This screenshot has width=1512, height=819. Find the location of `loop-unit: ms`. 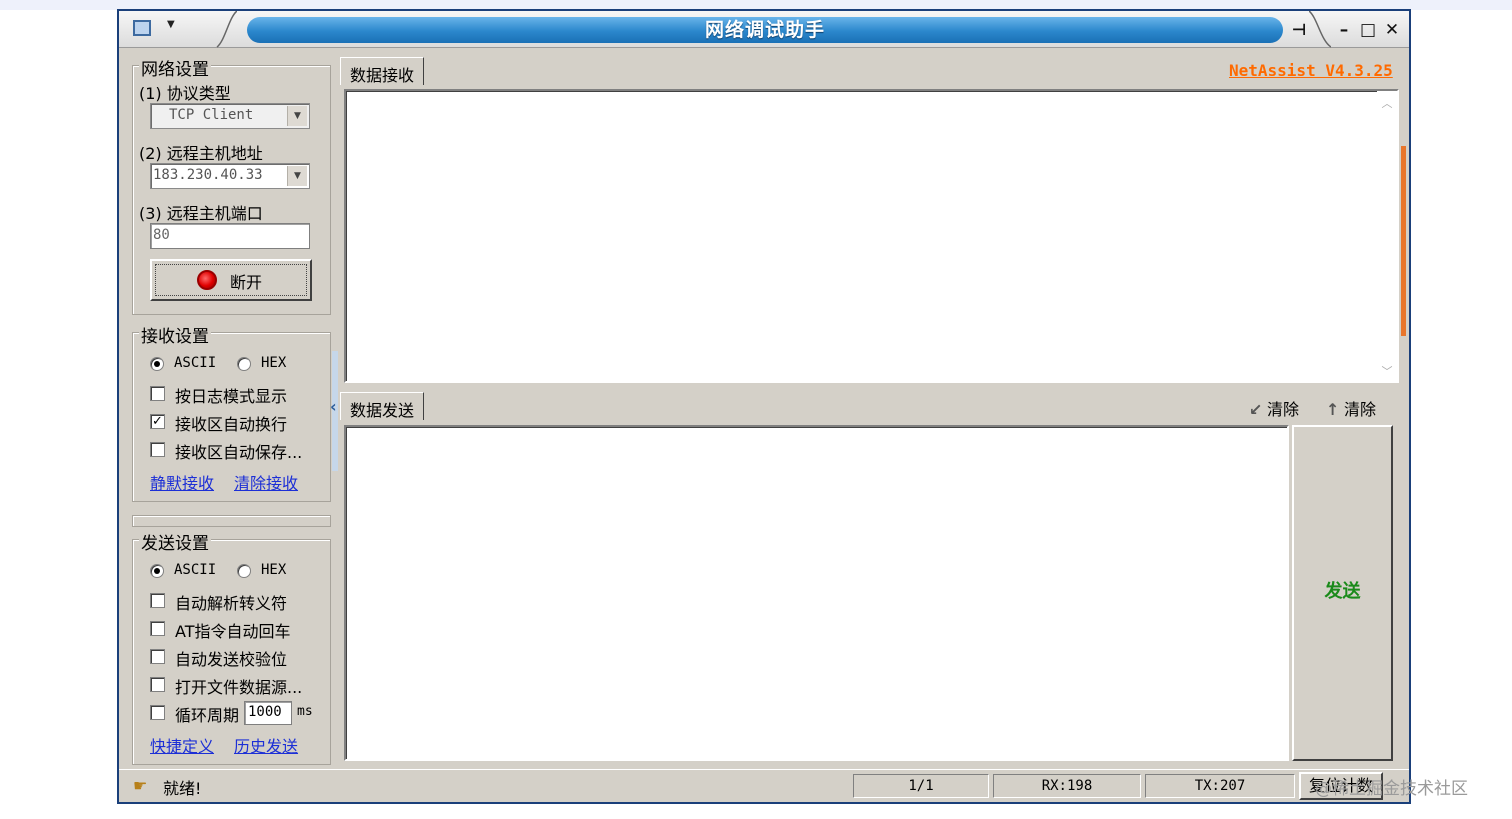

loop-unit: ms is located at coordinates (305, 711).